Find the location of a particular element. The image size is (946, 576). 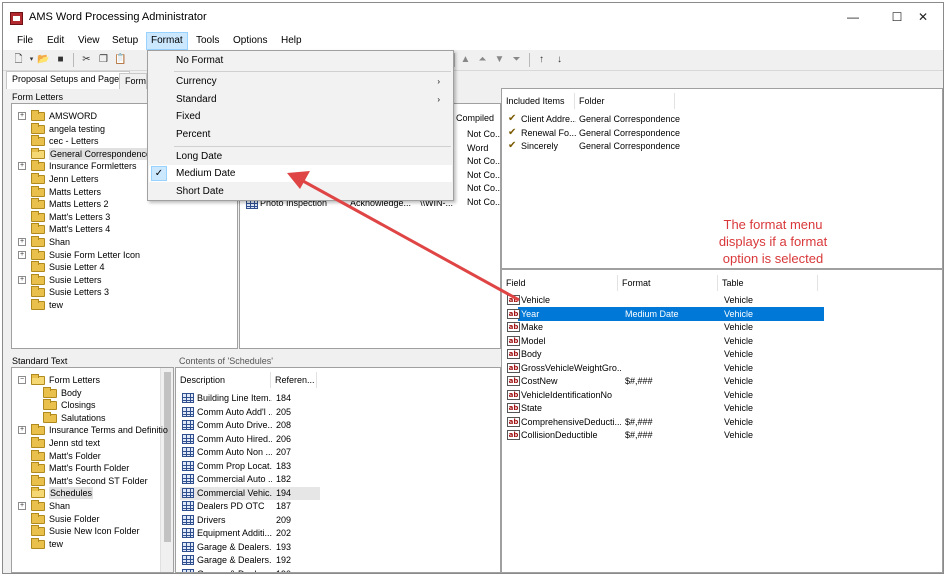

annotation-arrow-icon is located at coordinates (403, 236).